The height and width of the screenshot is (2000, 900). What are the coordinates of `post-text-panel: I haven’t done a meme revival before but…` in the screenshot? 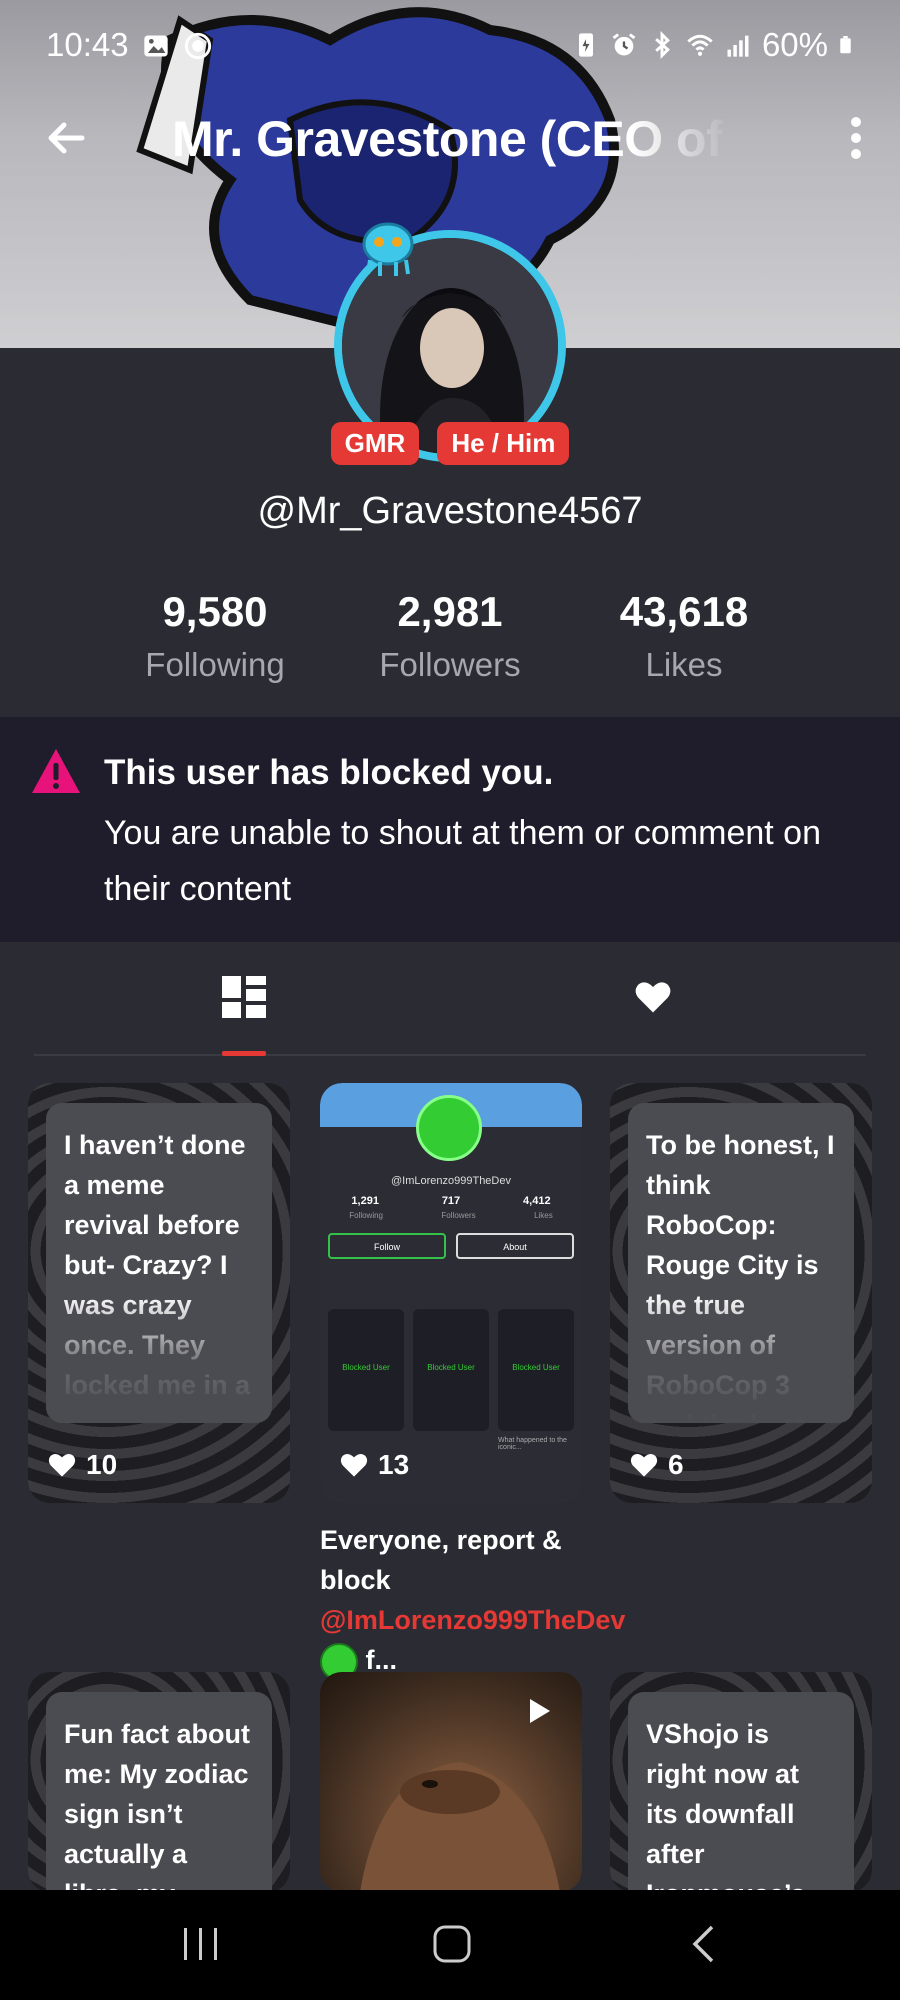 It's located at (159, 1263).